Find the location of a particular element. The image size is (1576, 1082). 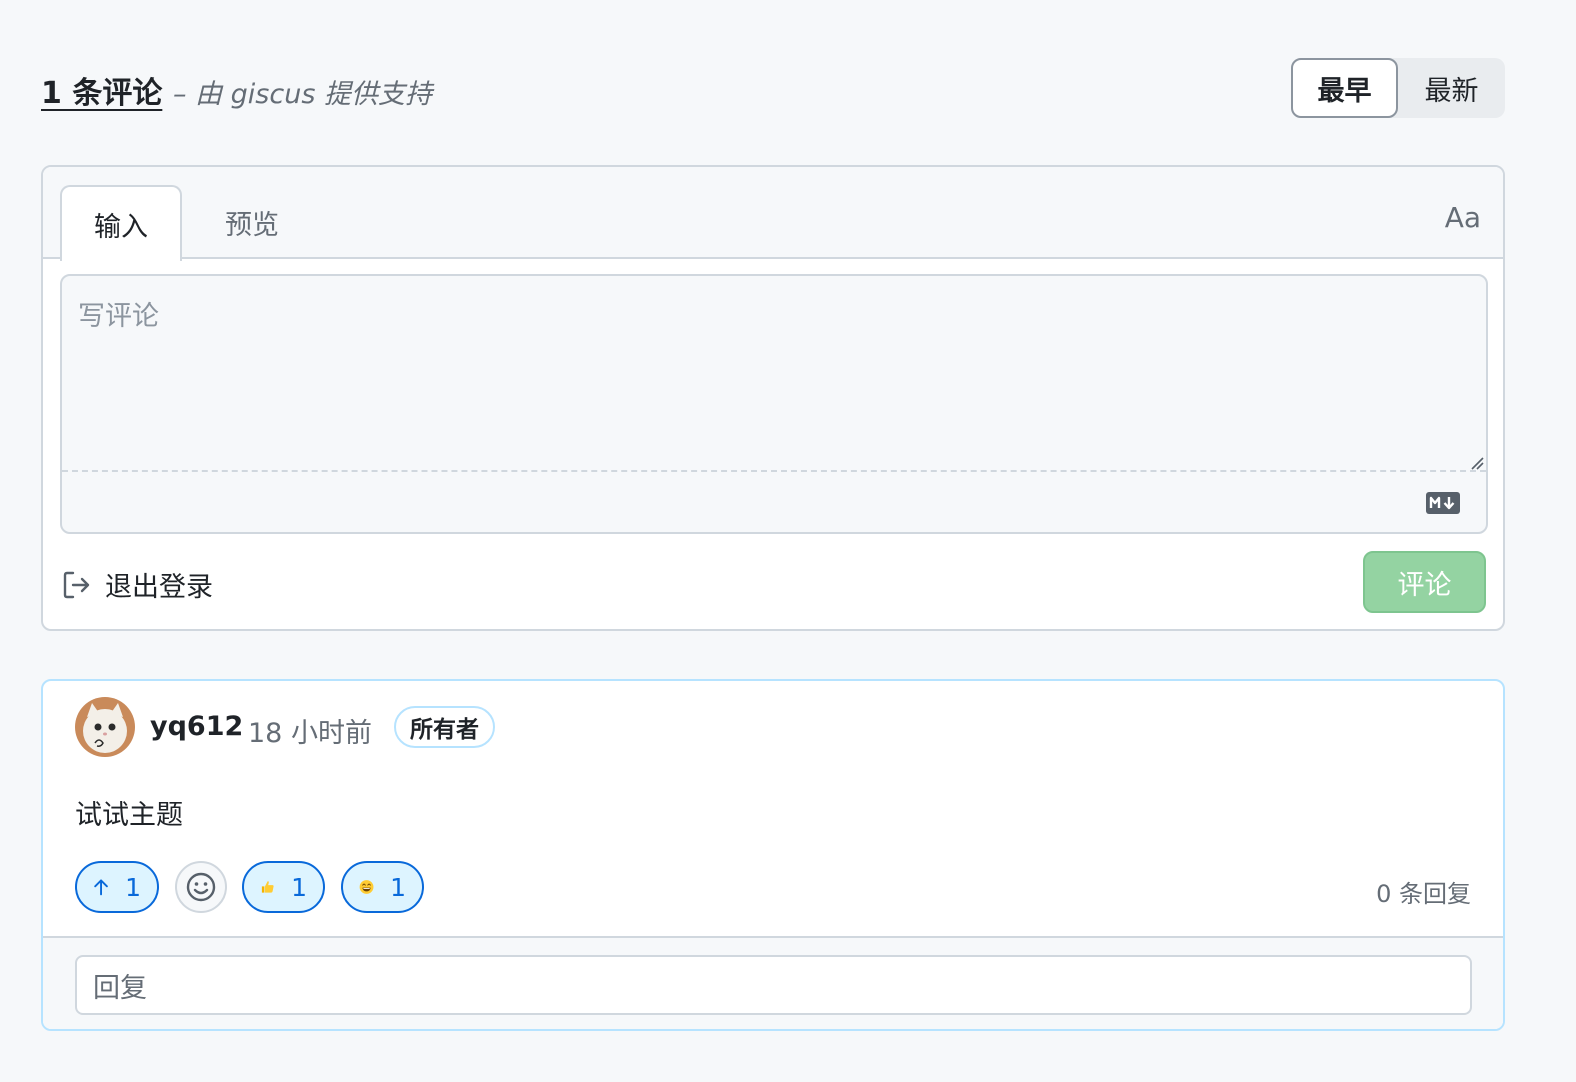

upvote-count: 1 is located at coordinates (133, 887).